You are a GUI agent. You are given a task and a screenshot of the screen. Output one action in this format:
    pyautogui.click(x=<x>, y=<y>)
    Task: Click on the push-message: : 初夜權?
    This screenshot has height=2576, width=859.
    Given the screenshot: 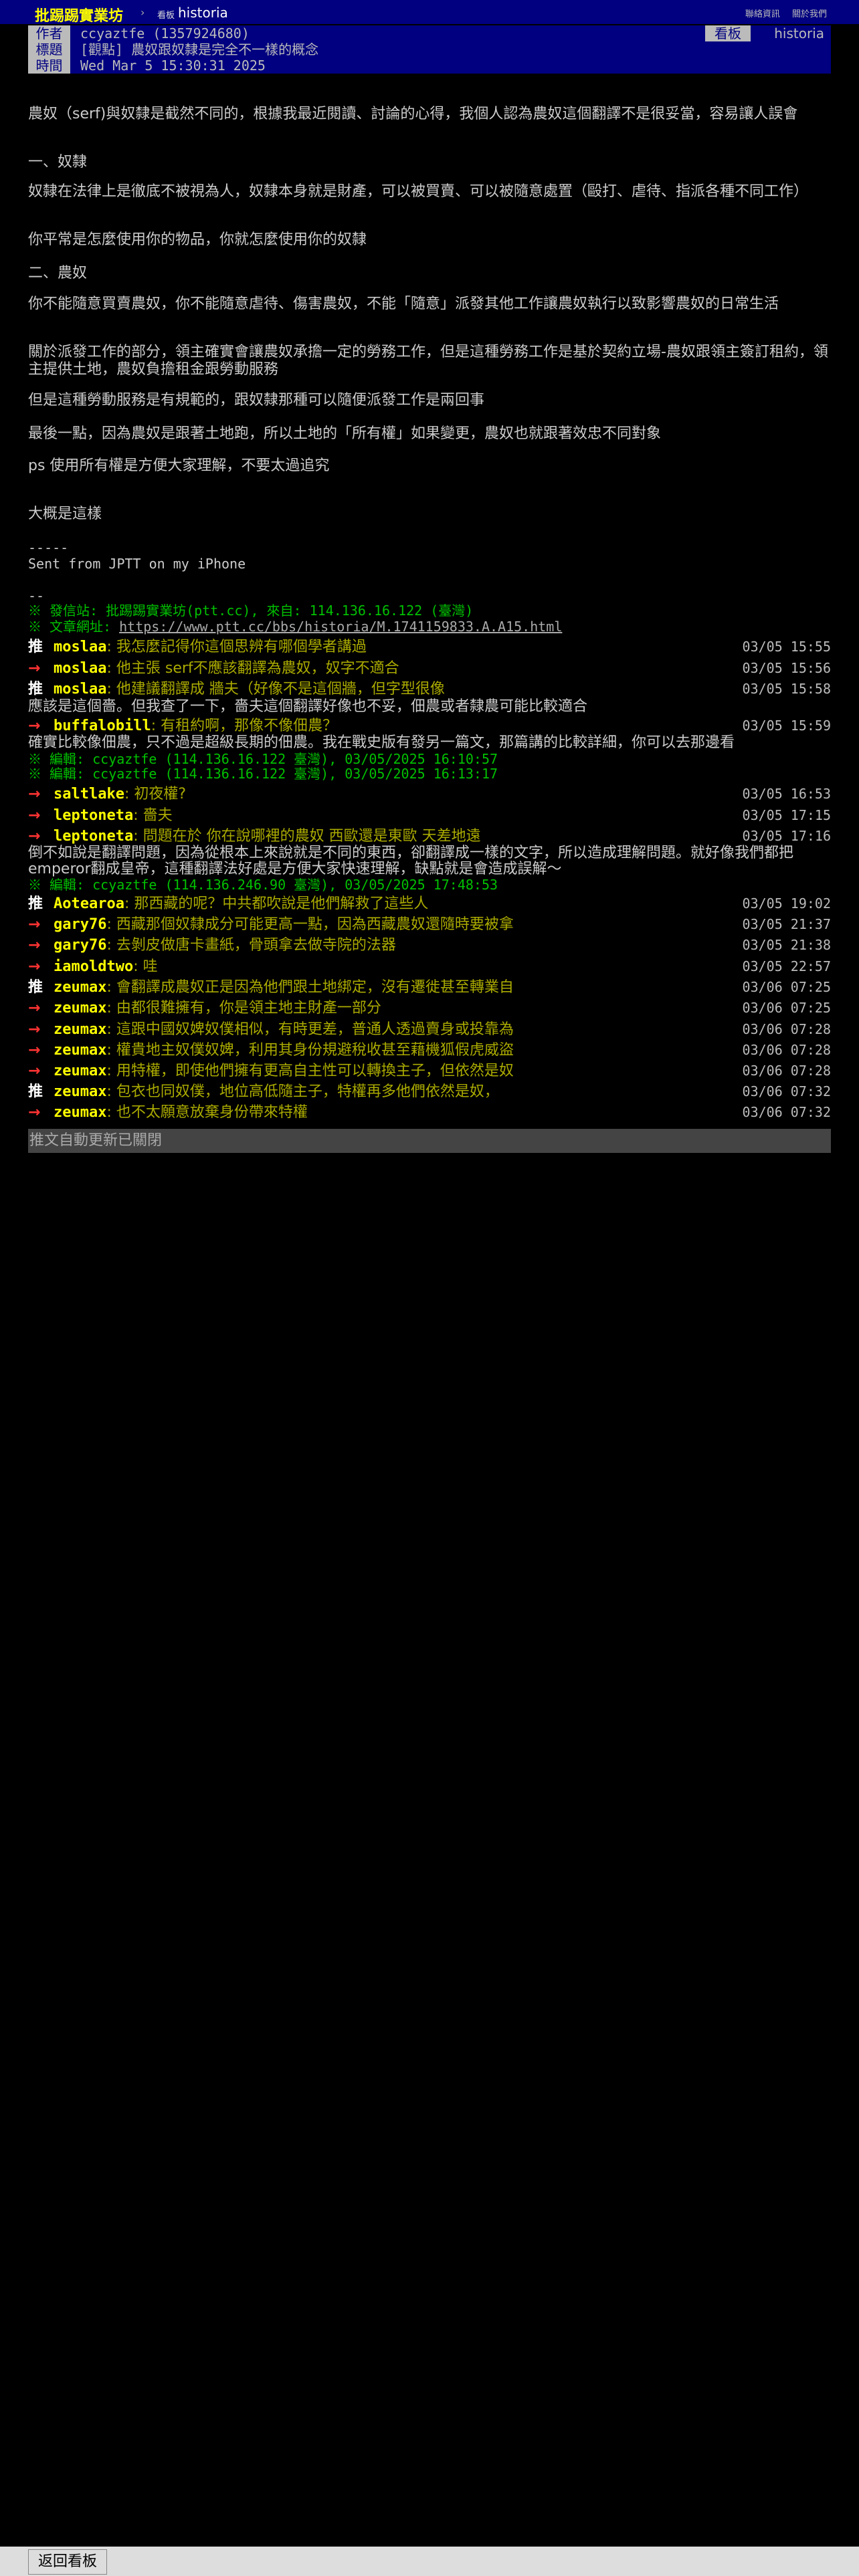 What is the action you would take?
    pyautogui.click(x=155, y=794)
    